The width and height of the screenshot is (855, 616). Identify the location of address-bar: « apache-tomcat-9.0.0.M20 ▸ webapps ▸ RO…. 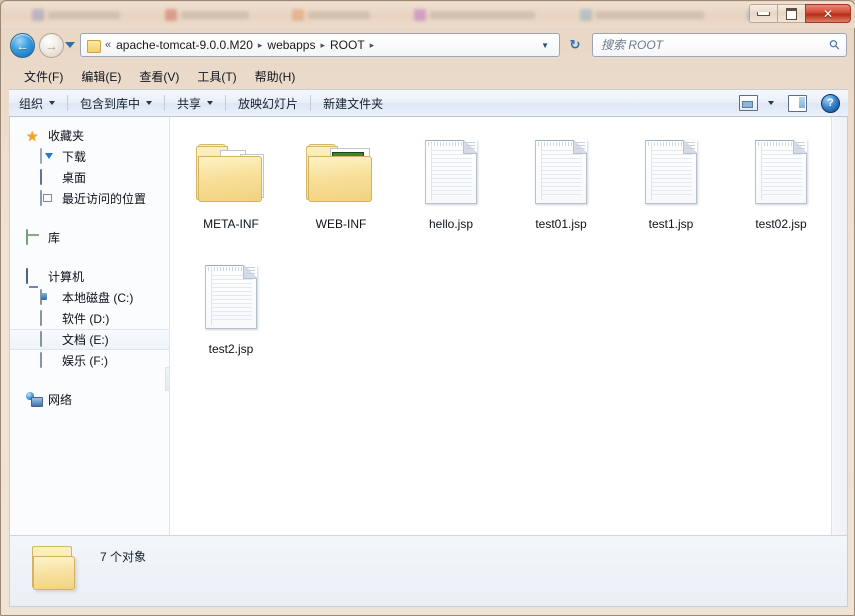
(320, 45).